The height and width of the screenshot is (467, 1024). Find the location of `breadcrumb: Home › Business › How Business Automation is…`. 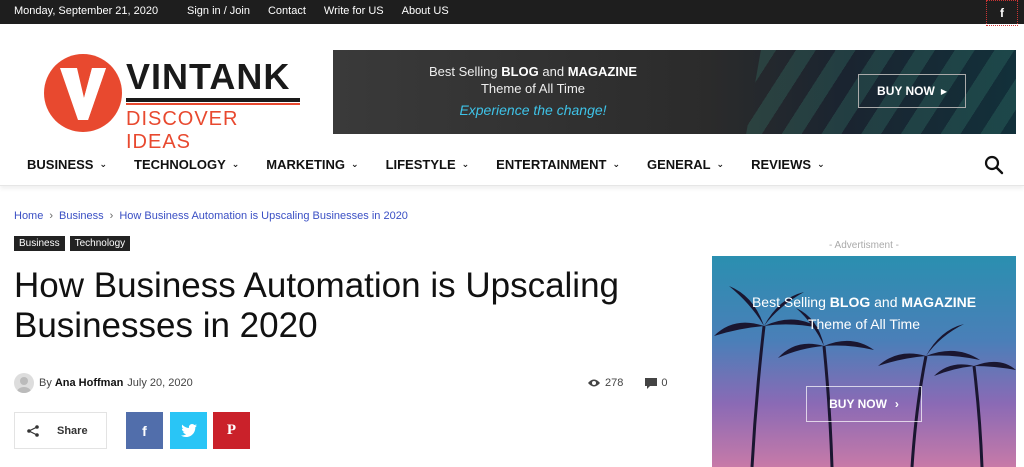

breadcrumb: Home › Business › How Business Automation is… is located at coordinates (211, 216).